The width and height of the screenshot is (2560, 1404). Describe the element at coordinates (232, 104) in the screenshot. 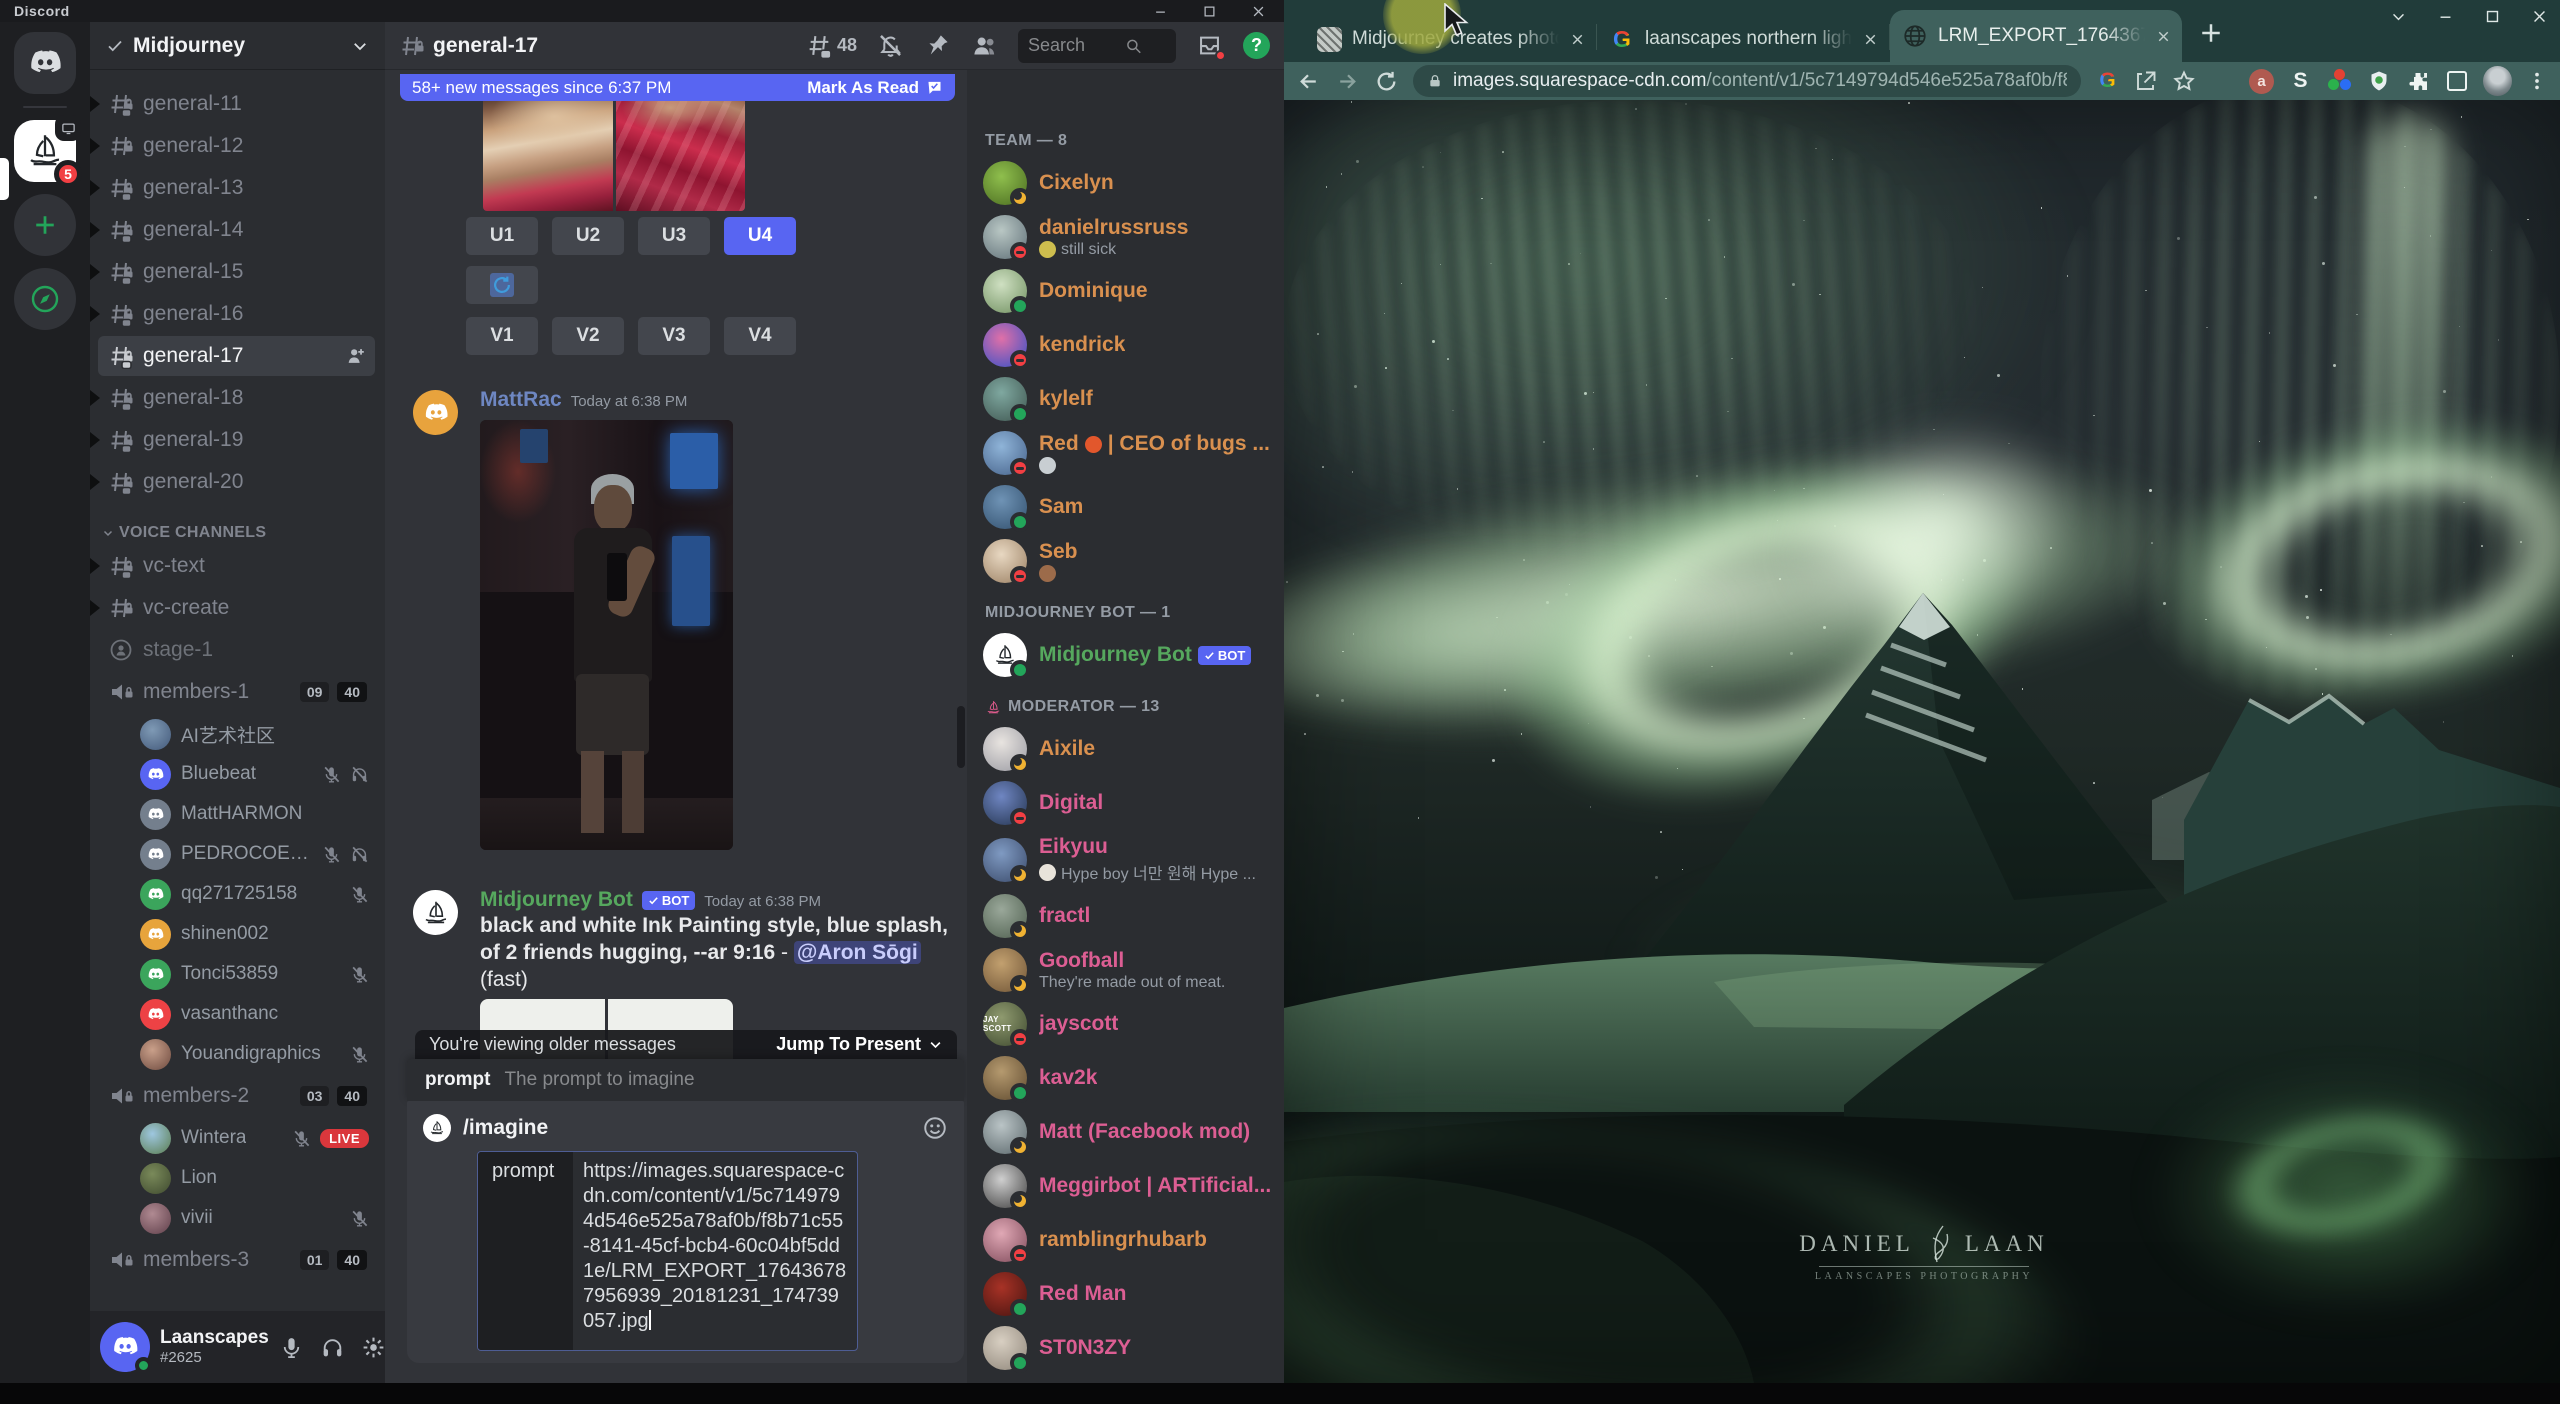

I see `channel-item-general-11: general-11` at that location.